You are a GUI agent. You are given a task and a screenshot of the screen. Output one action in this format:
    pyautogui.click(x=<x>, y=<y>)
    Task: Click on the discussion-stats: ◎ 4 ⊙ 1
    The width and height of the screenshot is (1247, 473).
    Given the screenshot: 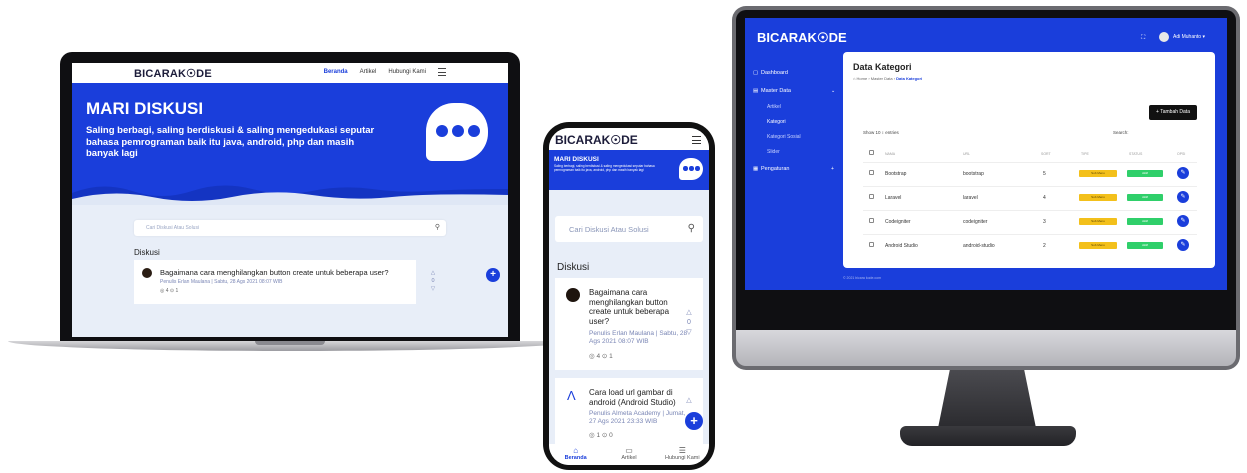 What is the action you would take?
    pyautogui.click(x=169, y=291)
    